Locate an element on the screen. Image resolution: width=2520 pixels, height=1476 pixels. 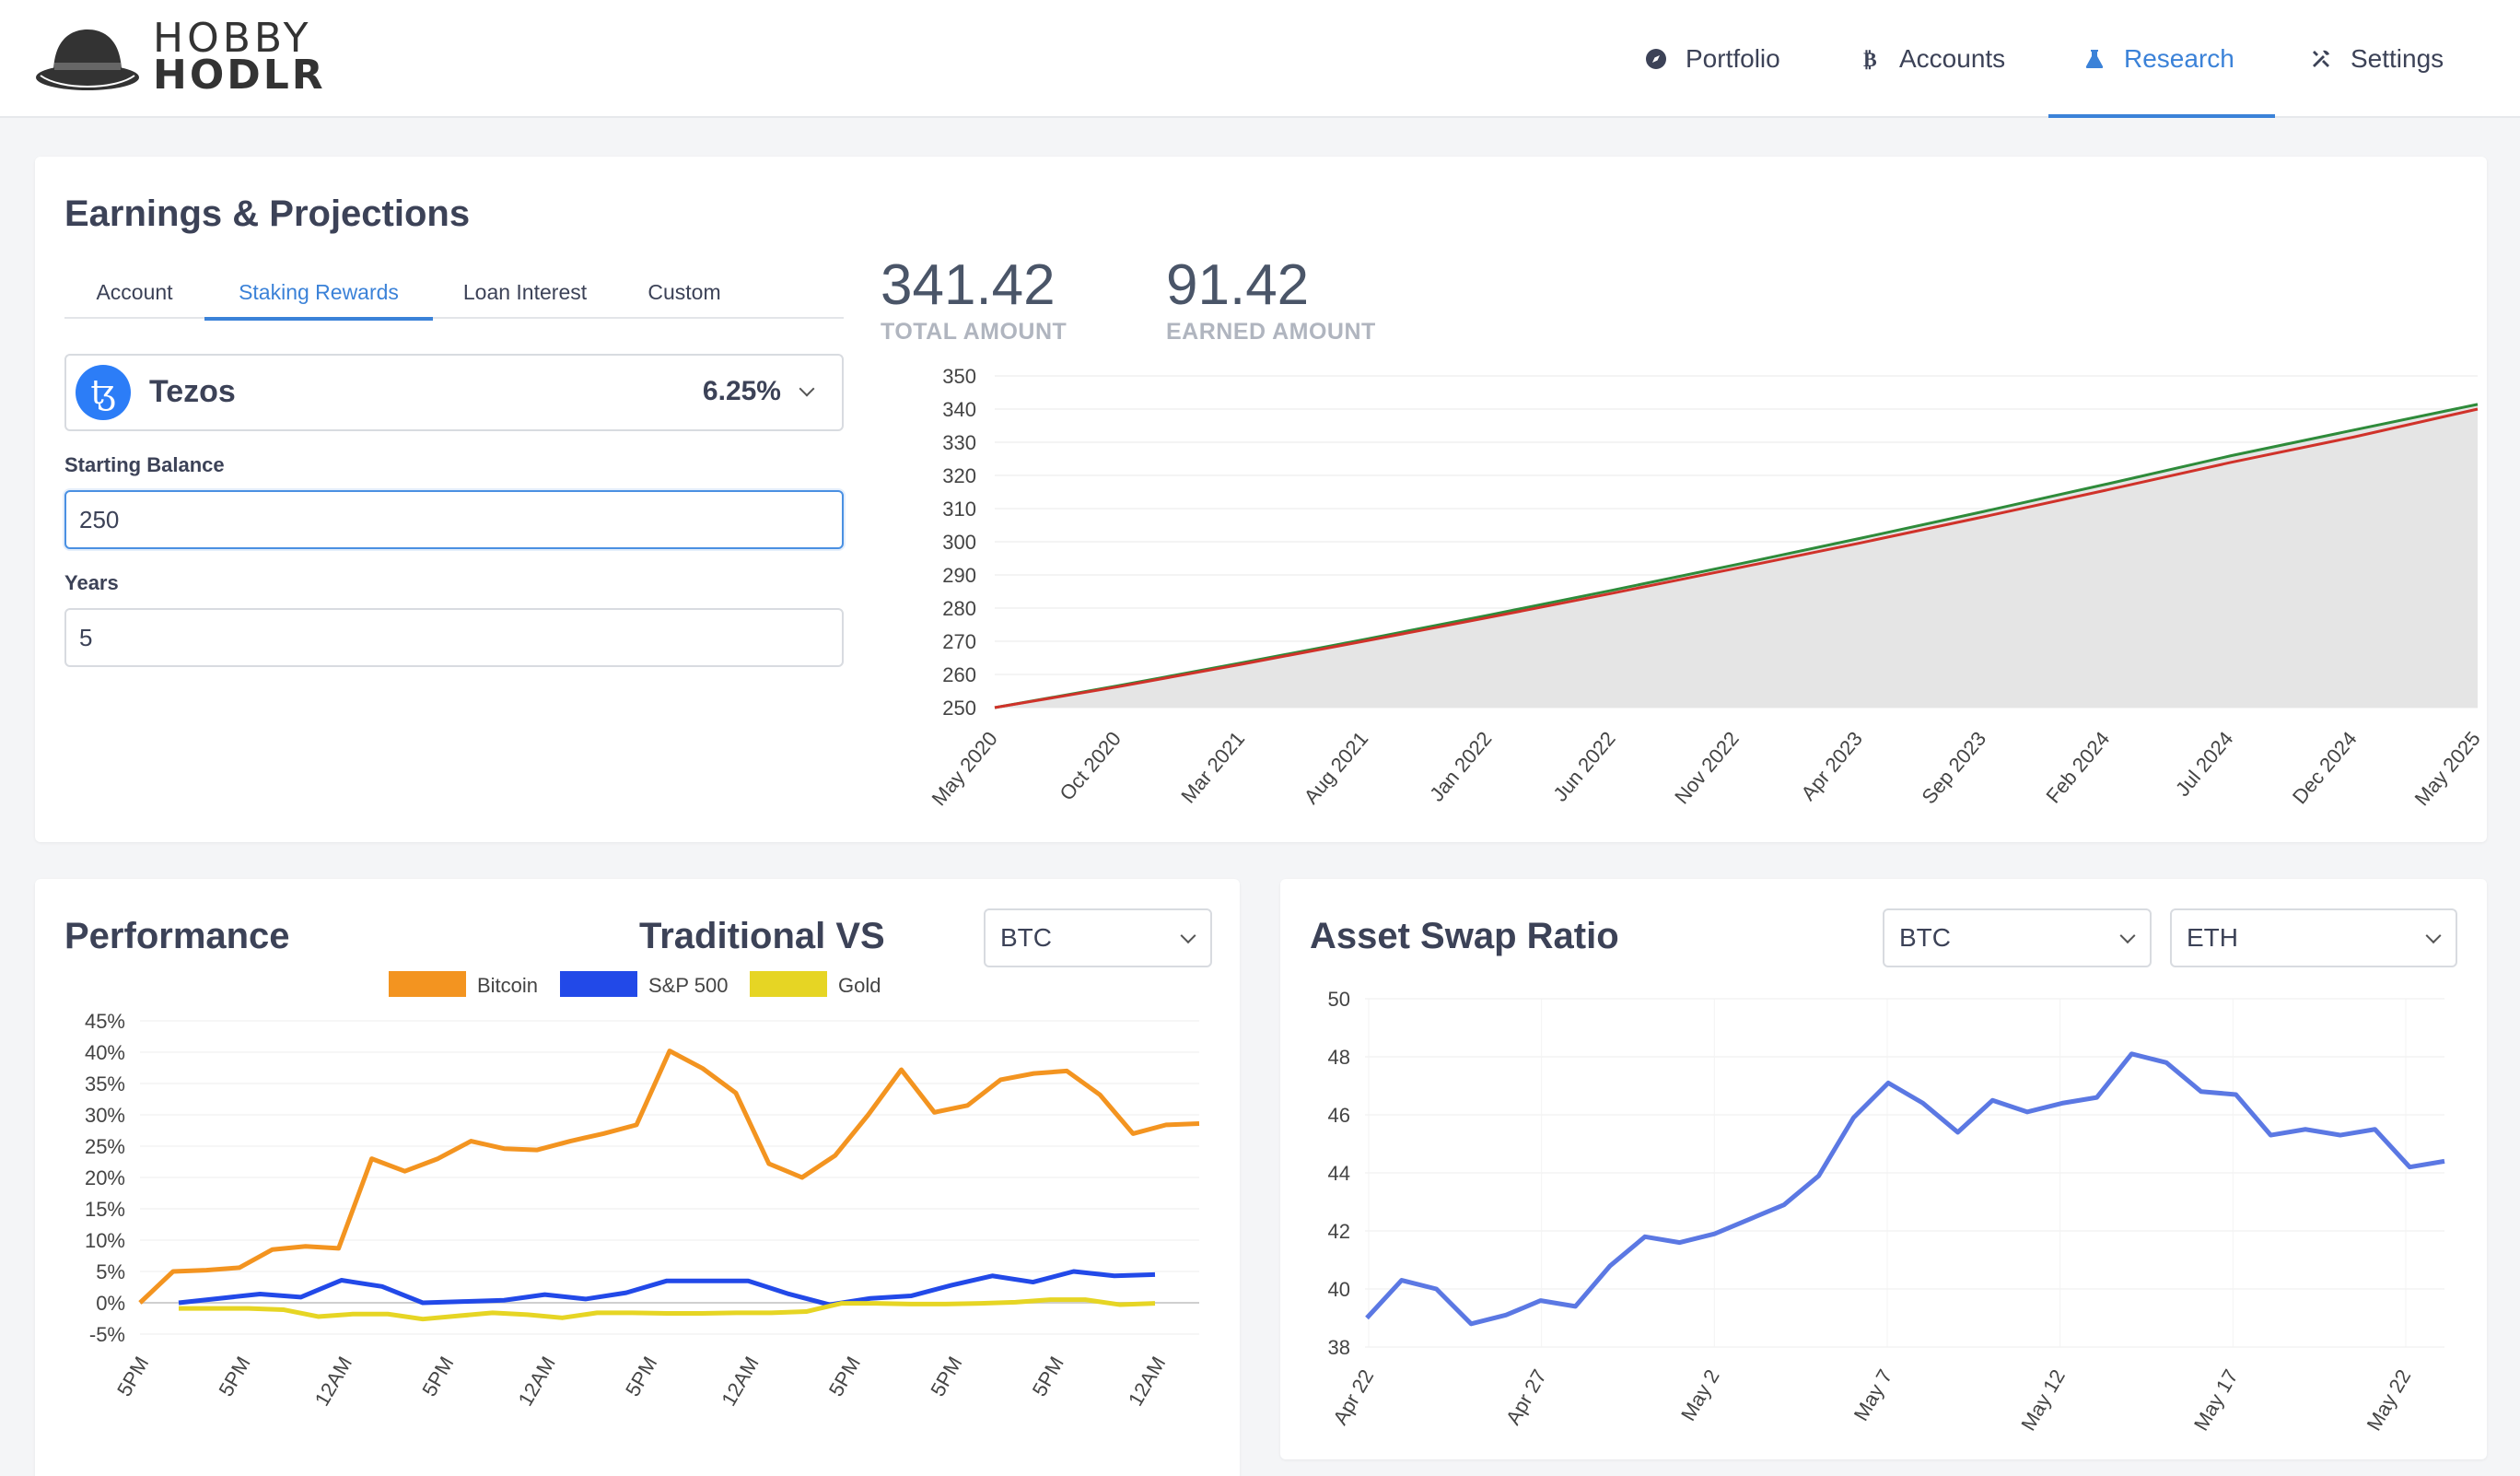
tab-account-label: Account is located at coordinates (134, 292).